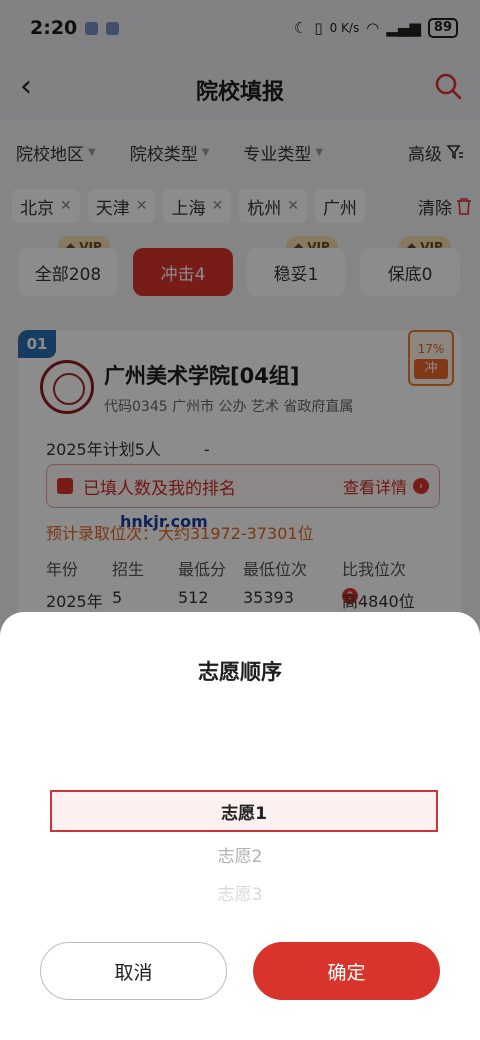 Image resolution: width=480 pixels, height=1040 pixels. What do you see at coordinates (244, 813) in the screenshot?
I see `option-label: 志愿1` at bounding box center [244, 813].